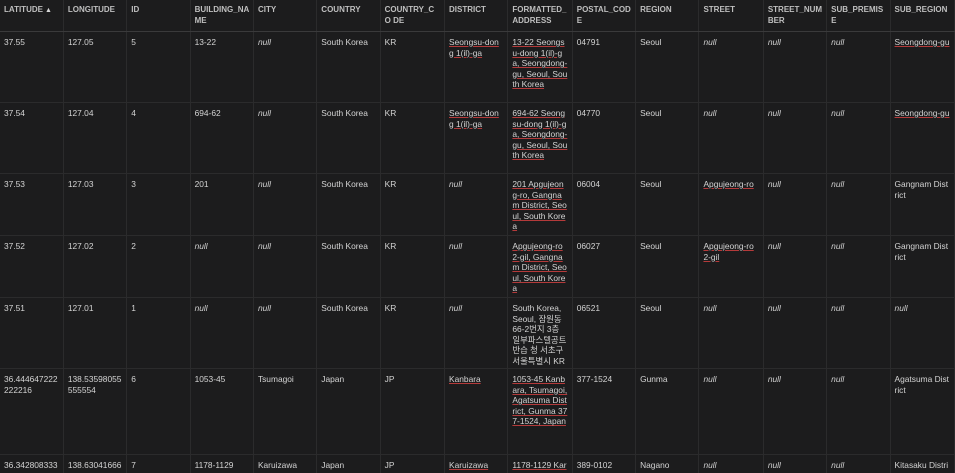 The width and height of the screenshot is (955, 473). What do you see at coordinates (731, 266) in the screenshot?
I see `table-cell: Apgujeong-ro 2-gil` at bounding box center [731, 266].